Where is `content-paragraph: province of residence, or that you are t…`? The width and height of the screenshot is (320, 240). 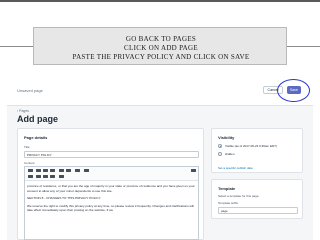 content-paragraph: province of residence, or that you are t… is located at coordinates (111, 188).